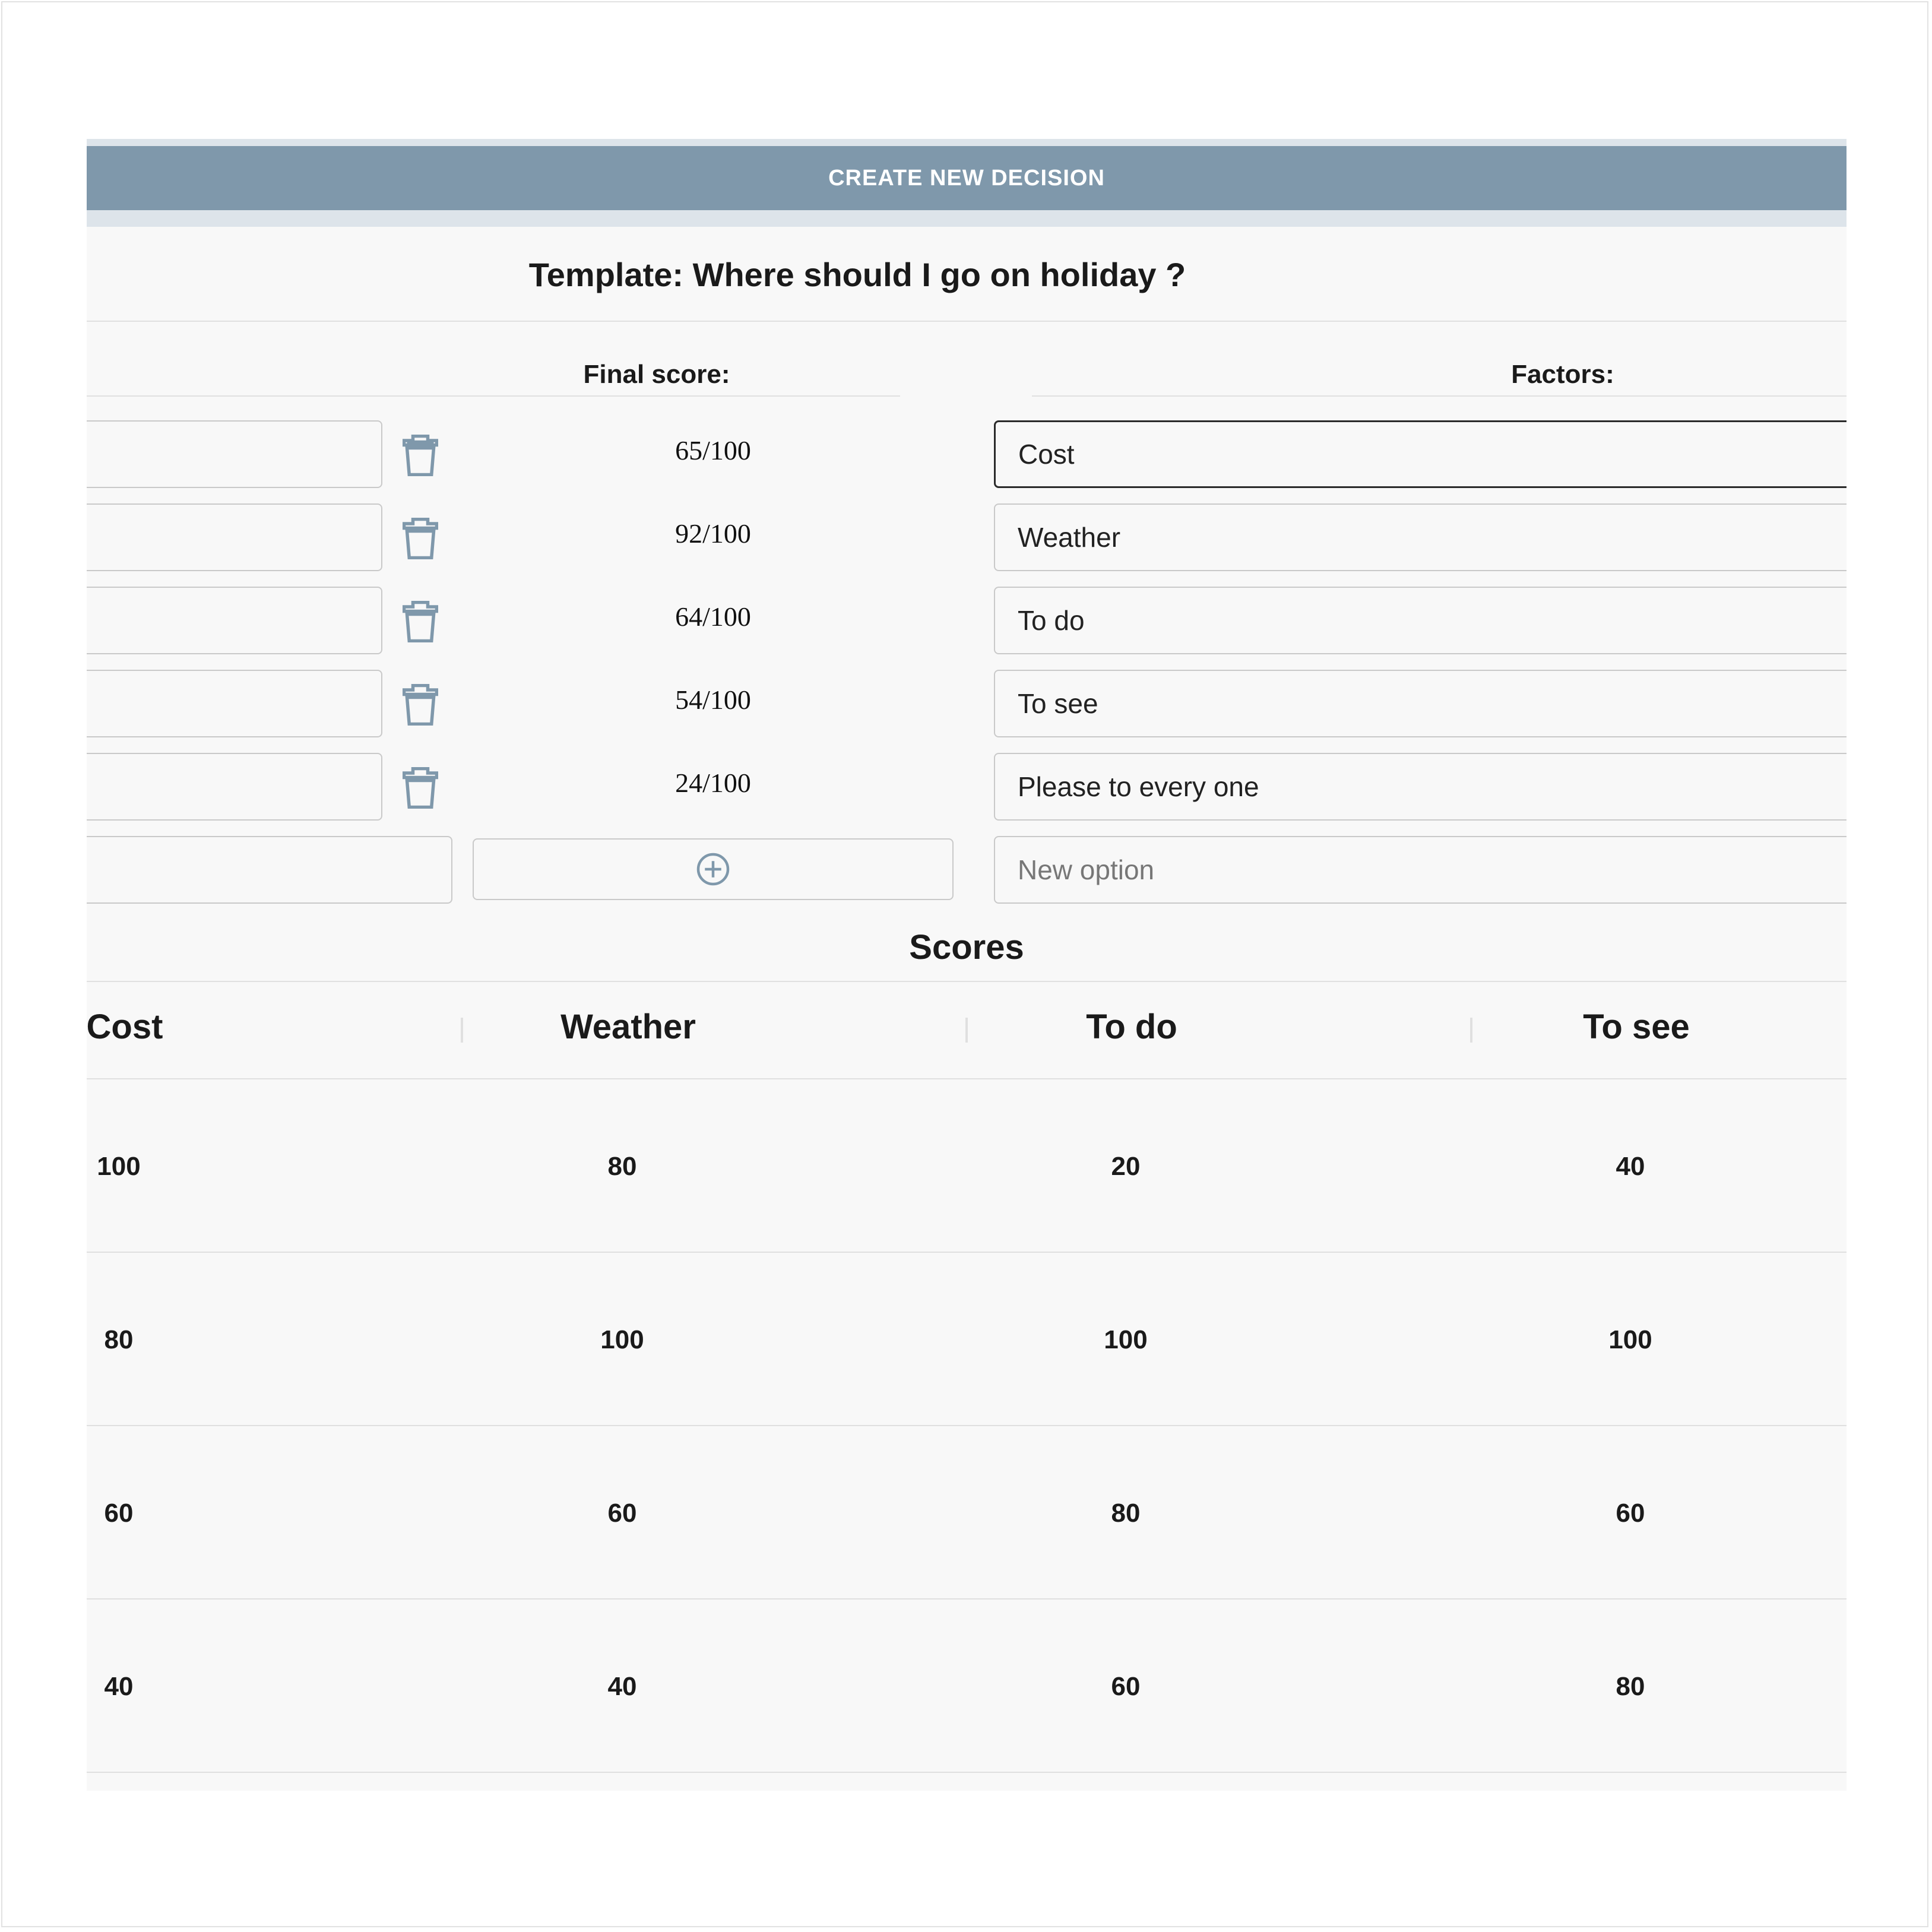 The width and height of the screenshot is (1932, 1932). Describe the element at coordinates (713, 533) in the screenshot. I see `final-score-value: 92/100` at that location.